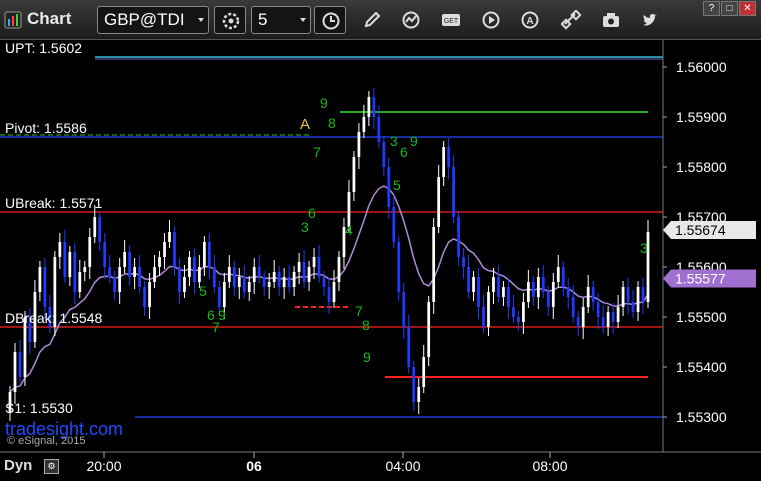  What do you see at coordinates (611, 20) in the screenshot?
I see `camera-icon` at bounding box center [611, 20].